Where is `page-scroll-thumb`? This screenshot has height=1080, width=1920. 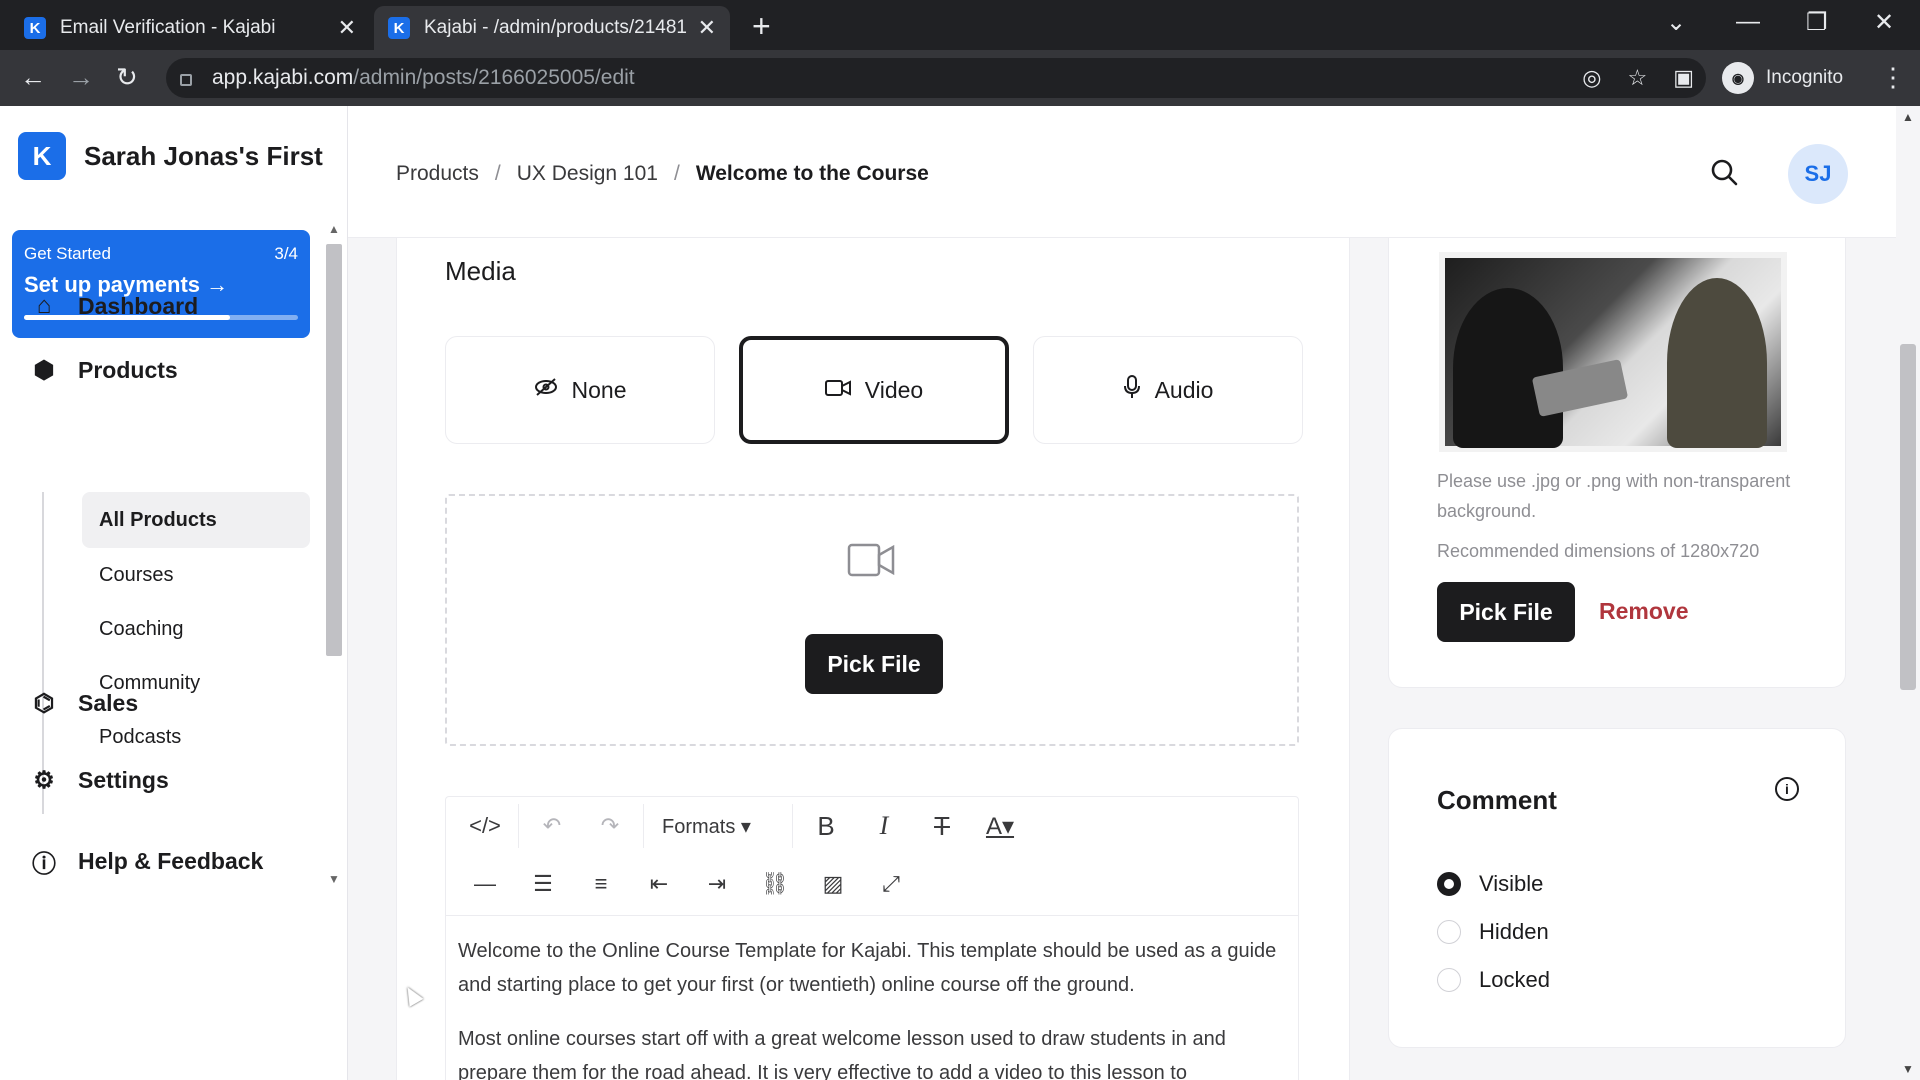
page-scroll-thumb is located at coordinates (1908, 517).